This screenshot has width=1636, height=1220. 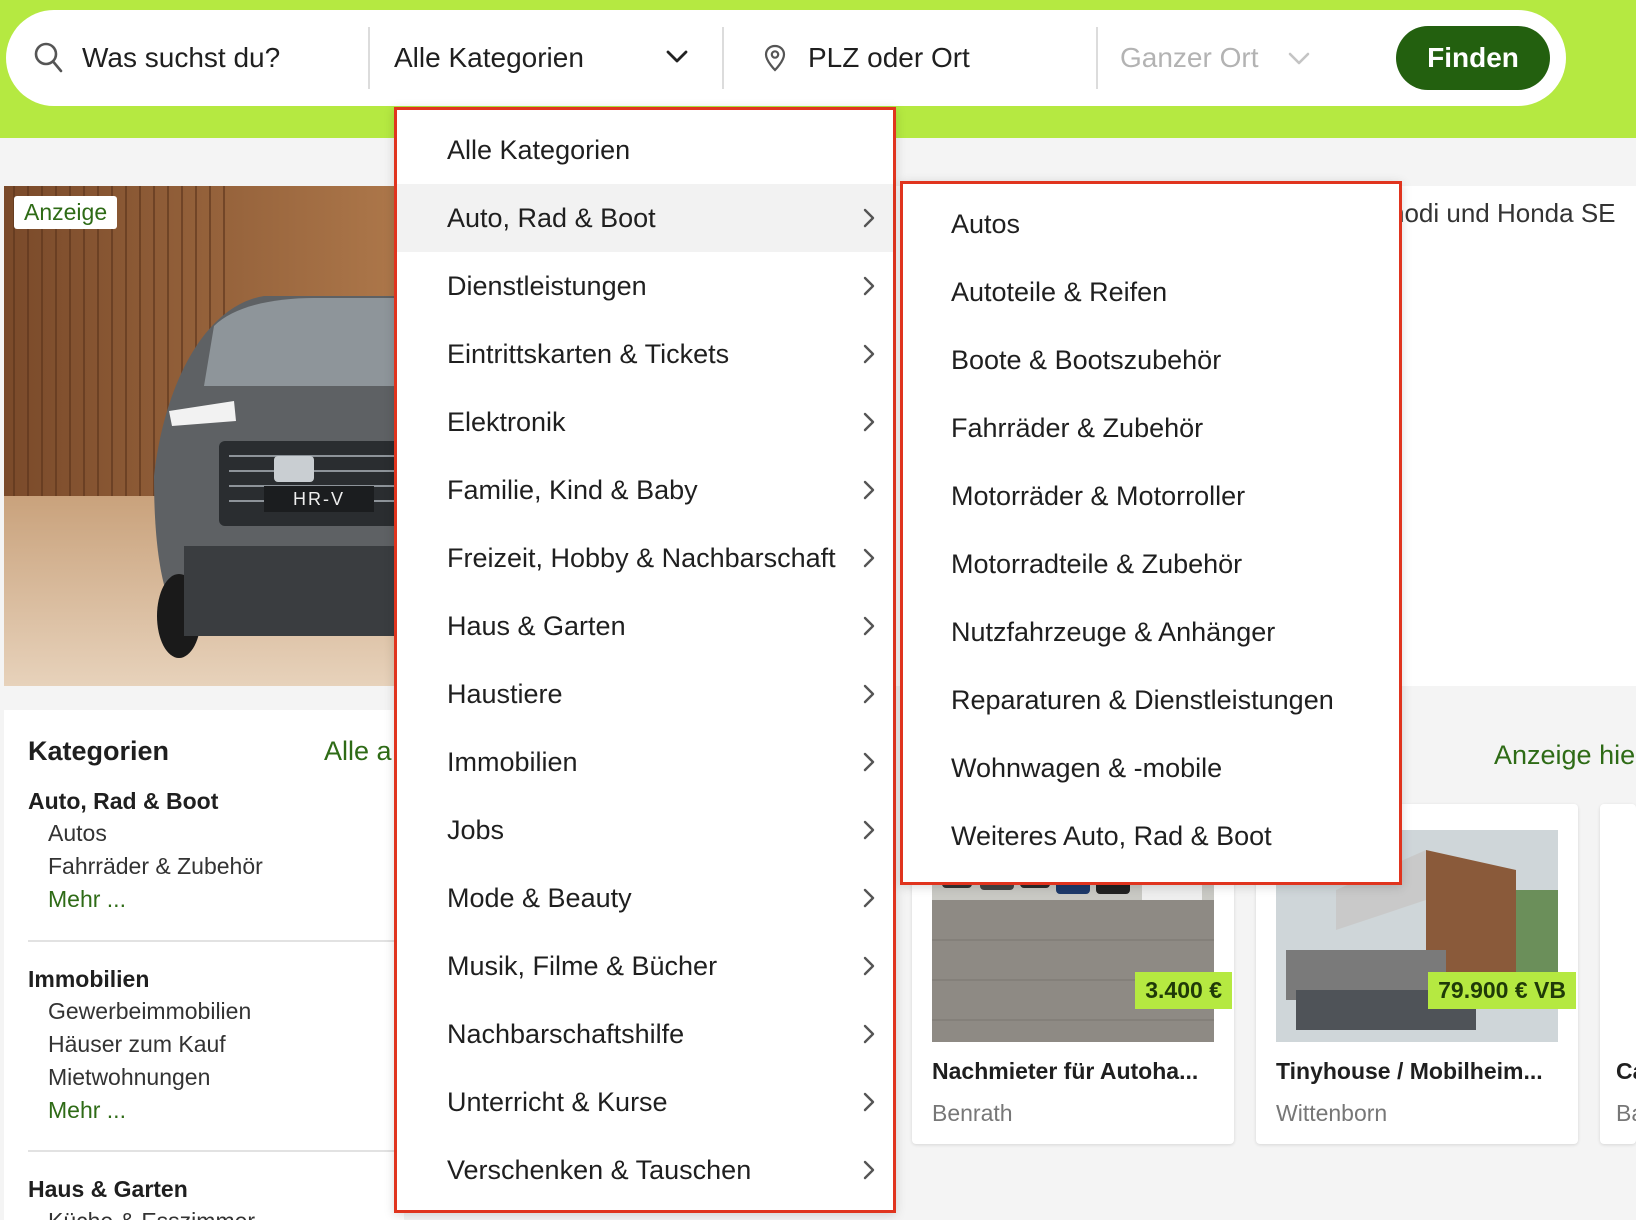 What do you see at coordinates (214, 436) in the screenshot?
I see `car-ad-image: HR-V` at bounding box center [214, 436].